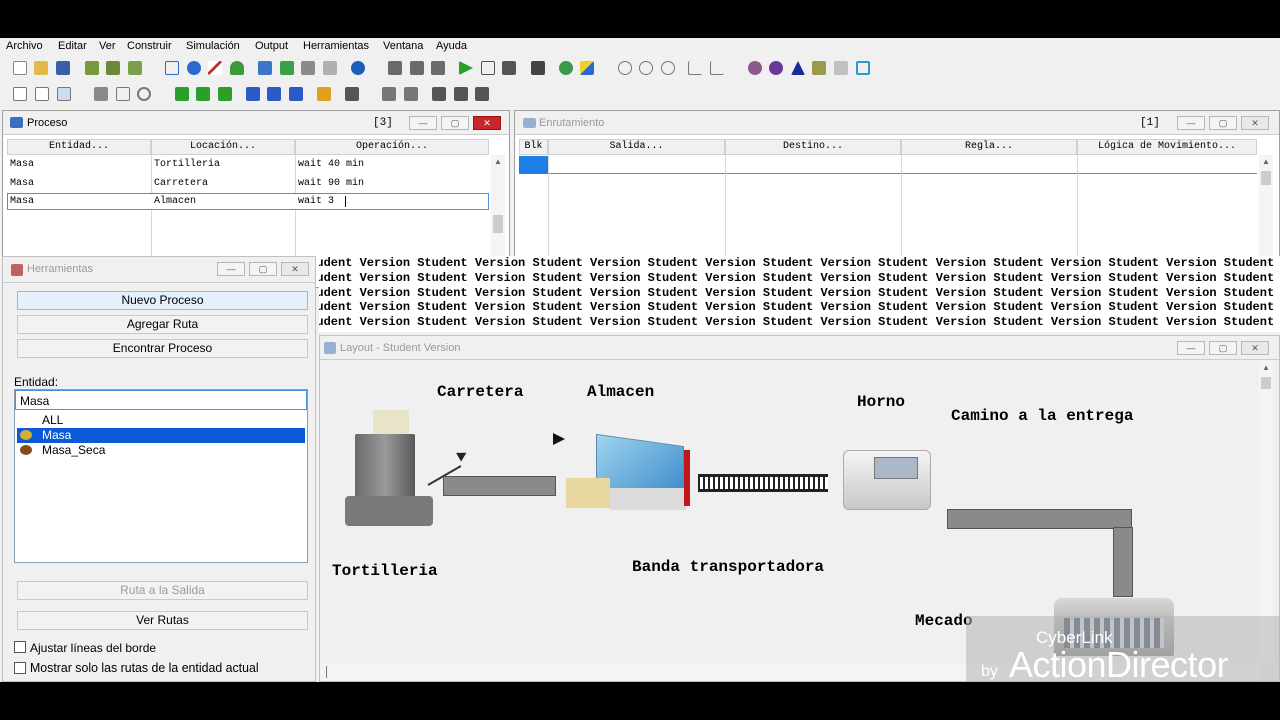  What do you see at coordinates (73, 450) in the screenshot?
I see `list-item-masa-seca: Masa_Seca` at bounding box center [73, 450].